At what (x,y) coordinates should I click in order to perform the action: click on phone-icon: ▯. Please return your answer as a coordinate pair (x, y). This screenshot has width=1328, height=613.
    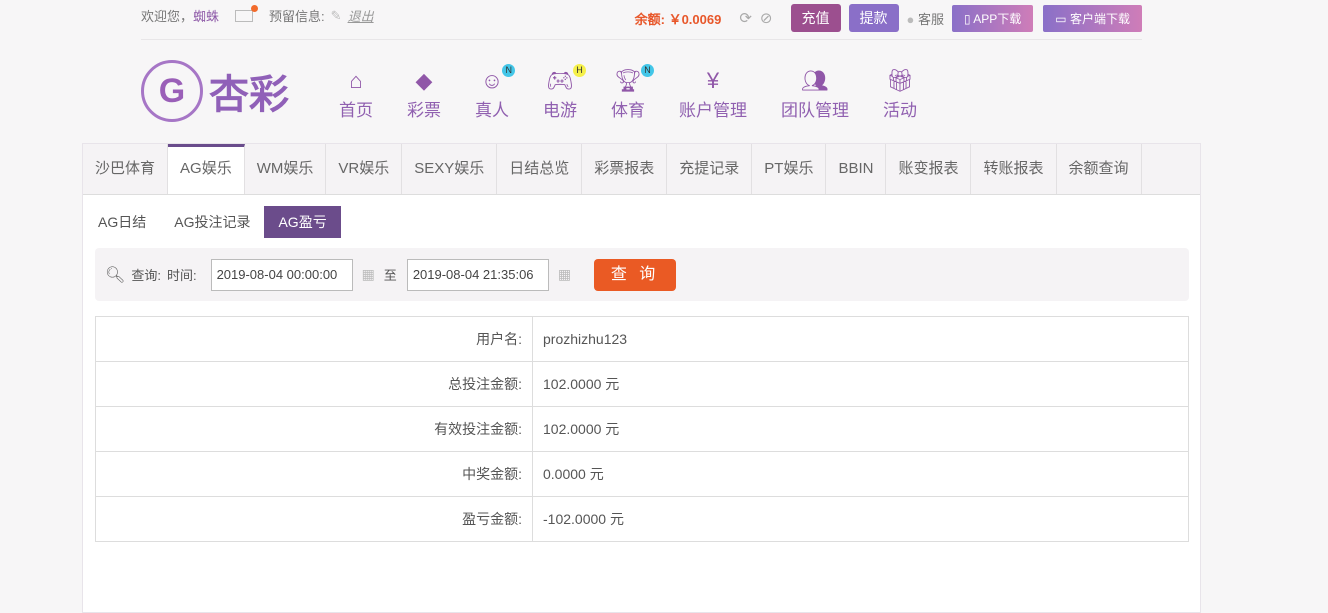
    Looking at the image, I should click on (967, 18).